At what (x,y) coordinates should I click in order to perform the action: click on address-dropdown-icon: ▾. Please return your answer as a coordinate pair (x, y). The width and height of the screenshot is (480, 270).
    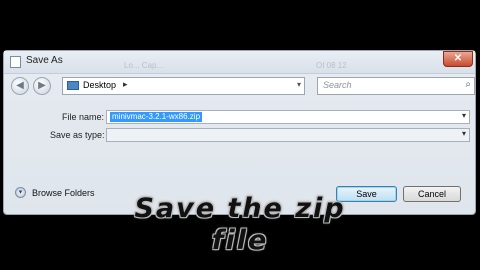
    Looking at the image, I should click on (299, 84).